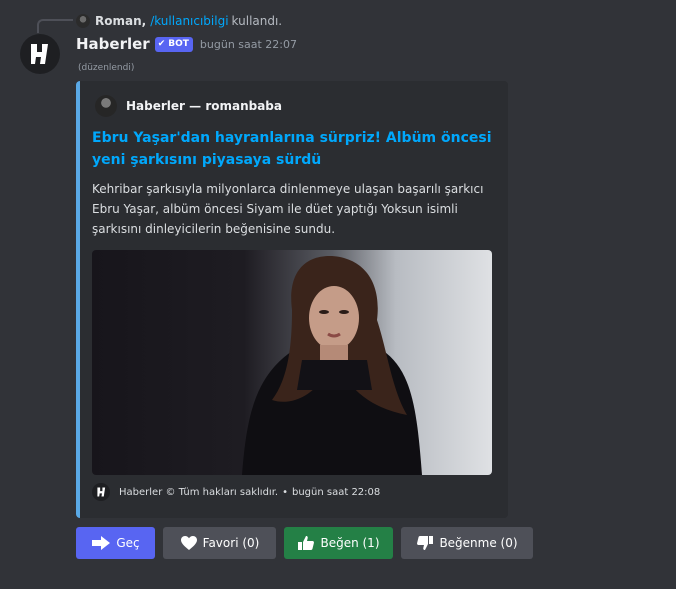  Describe the element at coordinates (101, 543) in the screenshot. I see `arrow-right-icon` at that location.